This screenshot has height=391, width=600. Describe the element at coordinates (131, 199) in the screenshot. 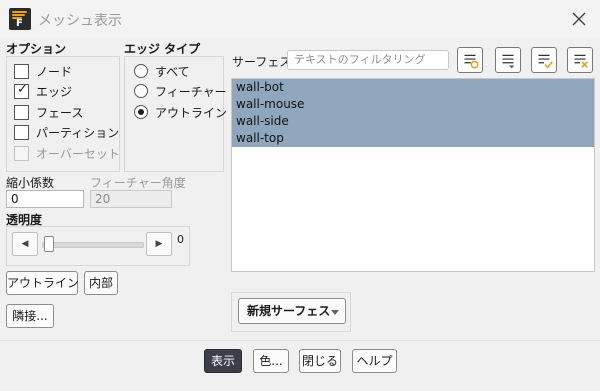

I see `feature-angle-input: 20` at that location.